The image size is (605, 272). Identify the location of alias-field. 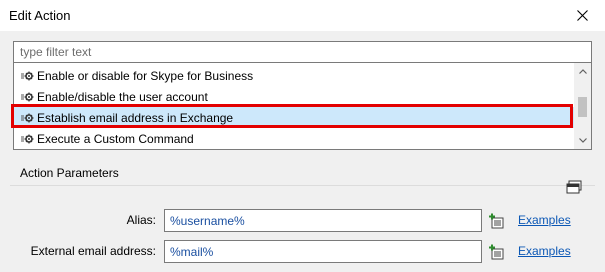
(323, 220).